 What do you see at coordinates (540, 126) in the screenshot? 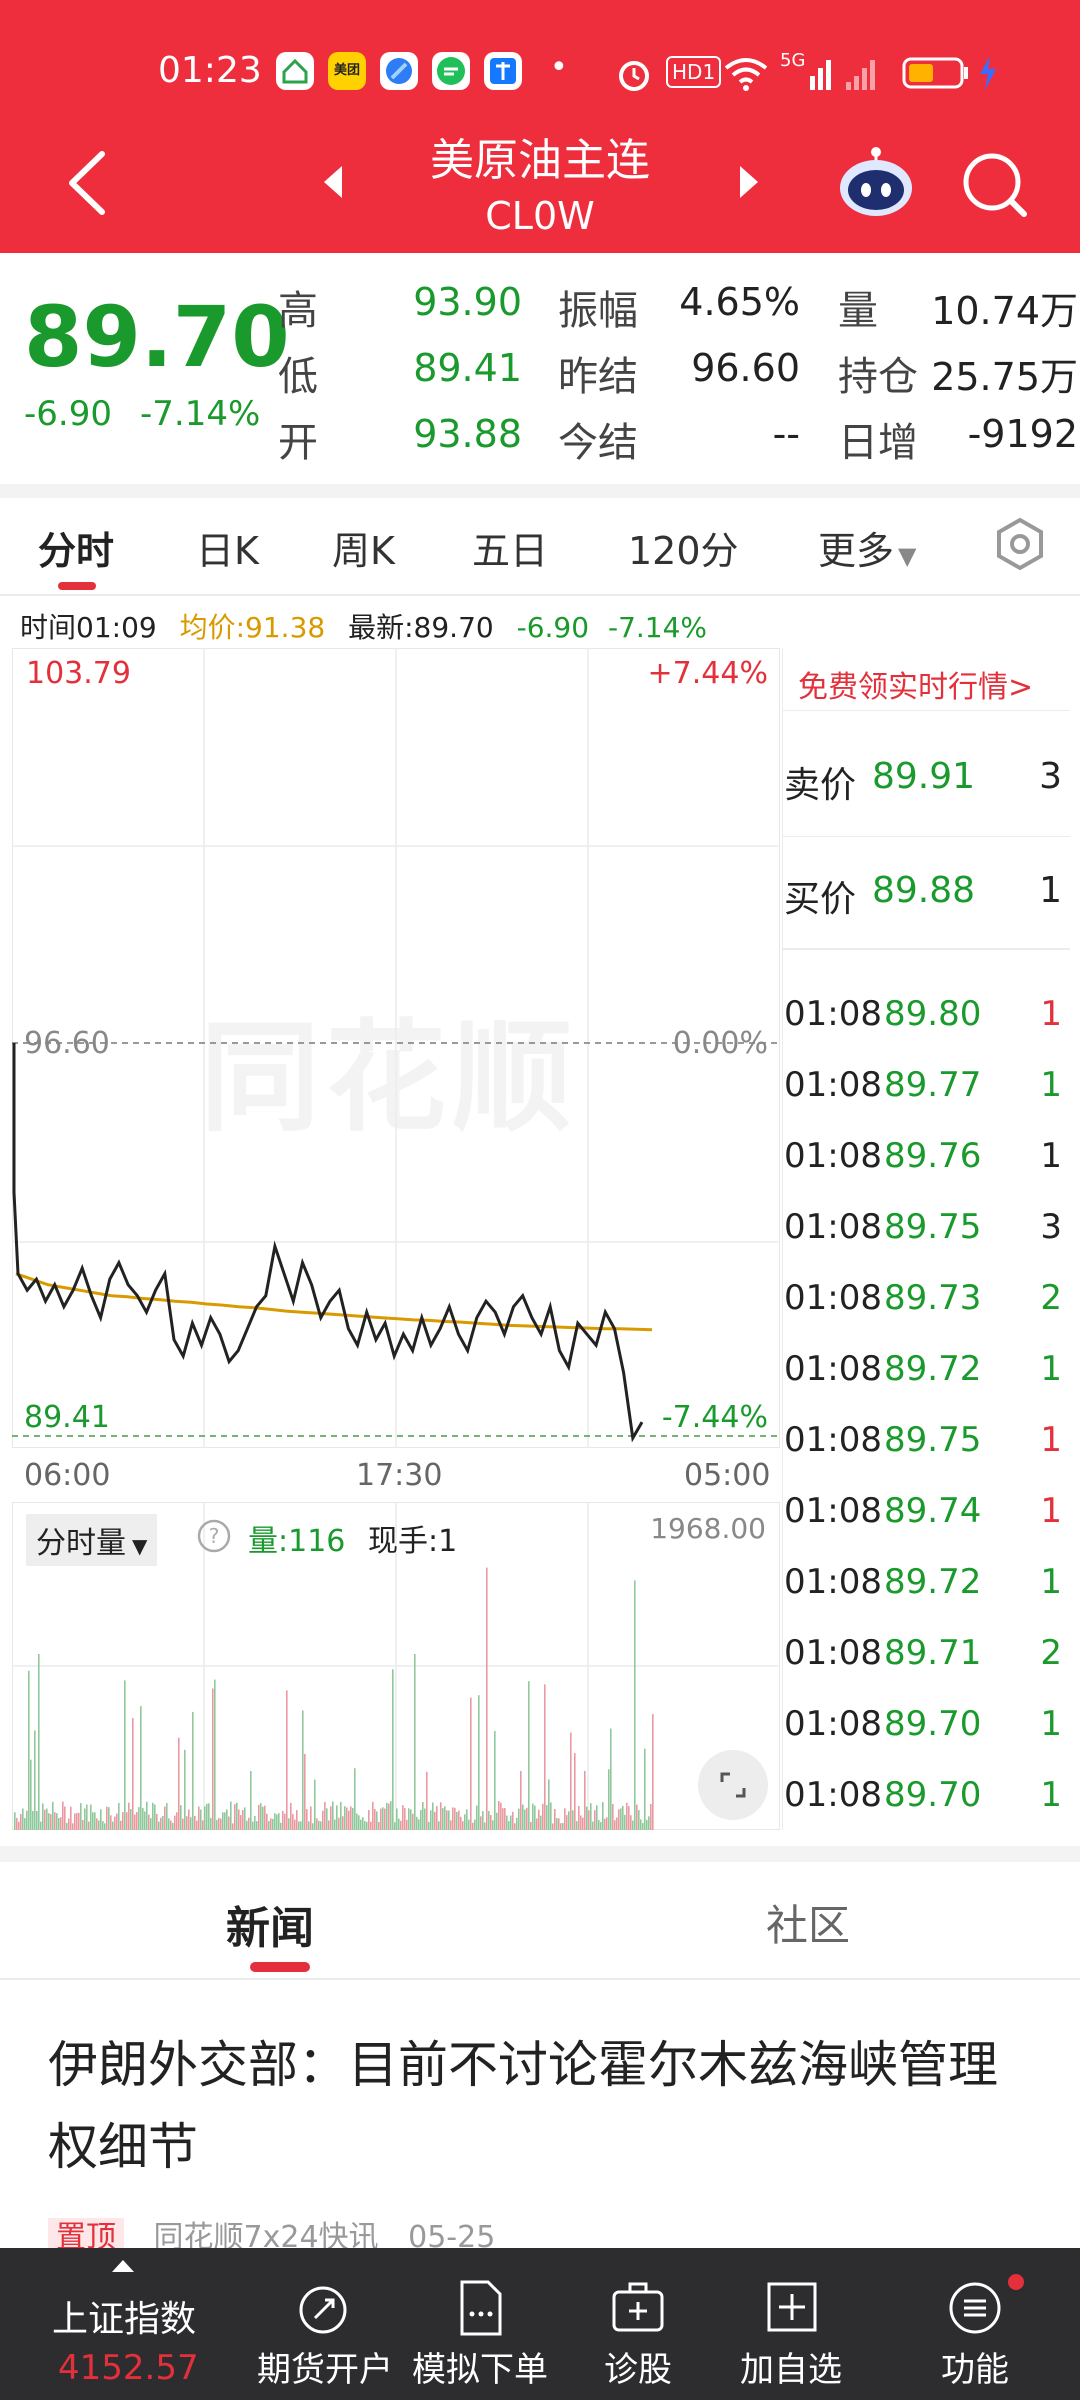
I see `top-bar: 01:23 美团 • HD1 5G 美原油主连 CL0W` at bounding box center [540, 126].